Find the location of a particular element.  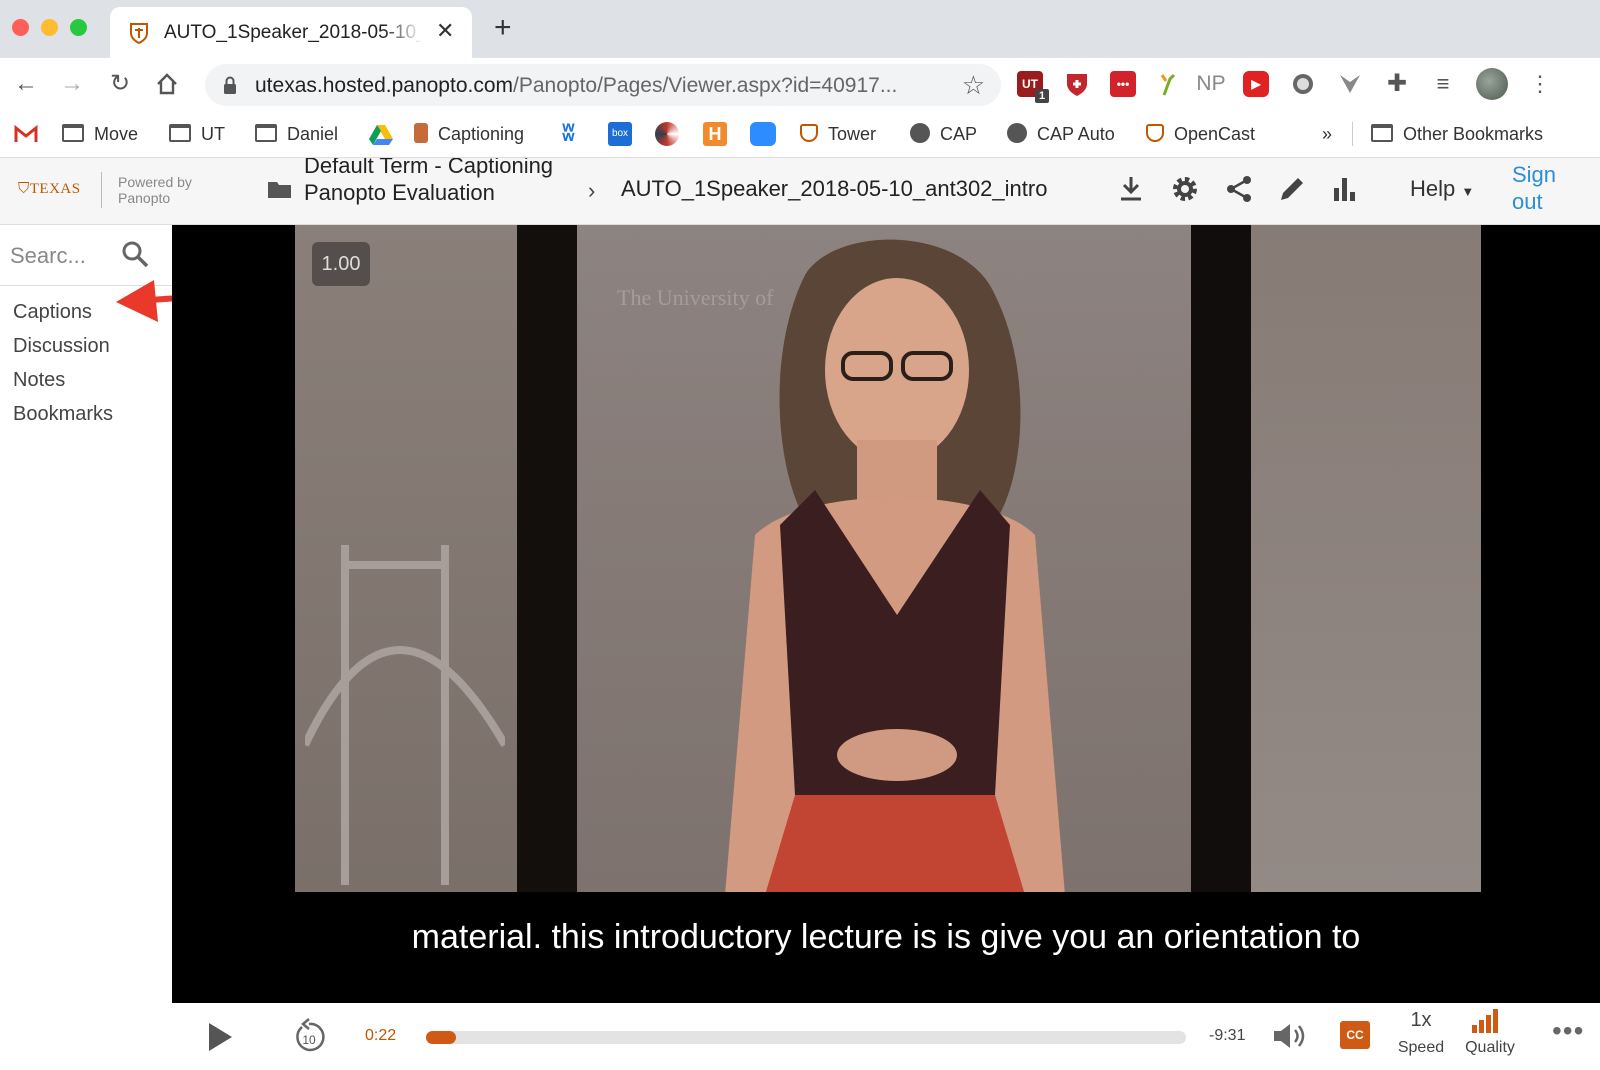

stats-chart-icon is located at coordinates (1345, 189).